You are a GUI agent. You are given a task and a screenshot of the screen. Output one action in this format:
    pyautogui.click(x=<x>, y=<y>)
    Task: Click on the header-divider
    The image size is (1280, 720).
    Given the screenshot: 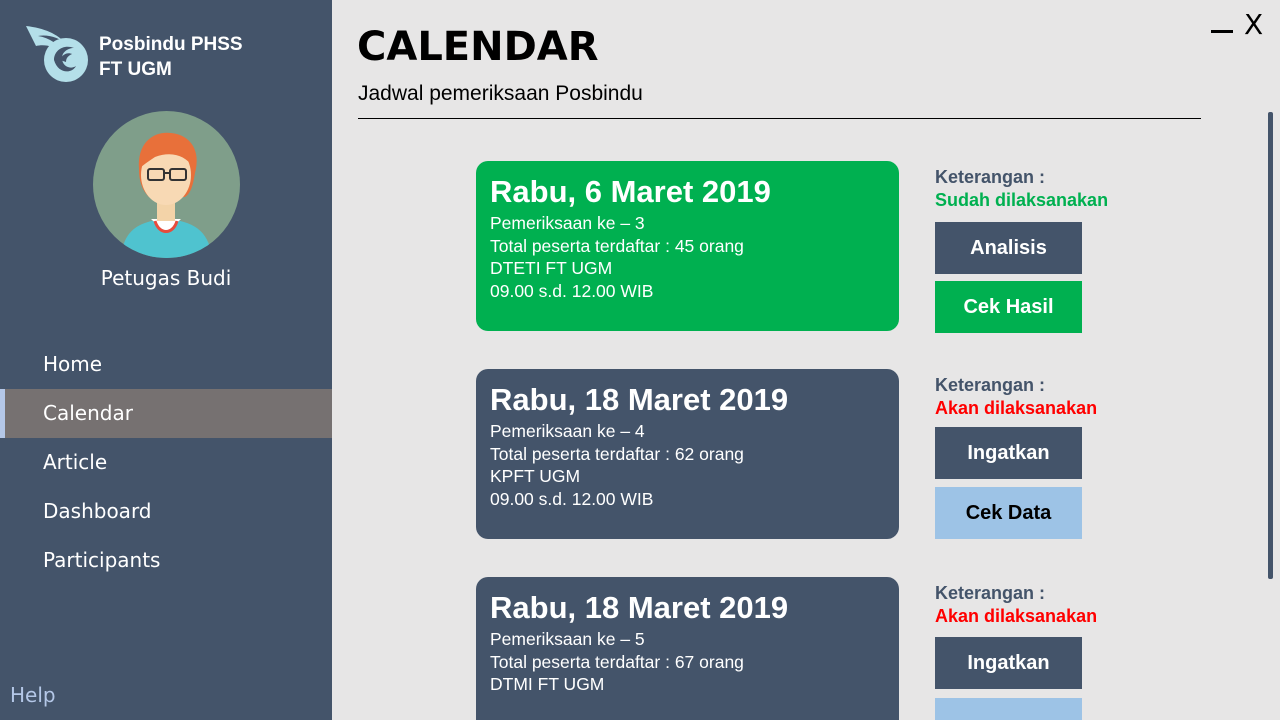 What is the action you would take?
    pyautogui.click(x=779, y=118)
    